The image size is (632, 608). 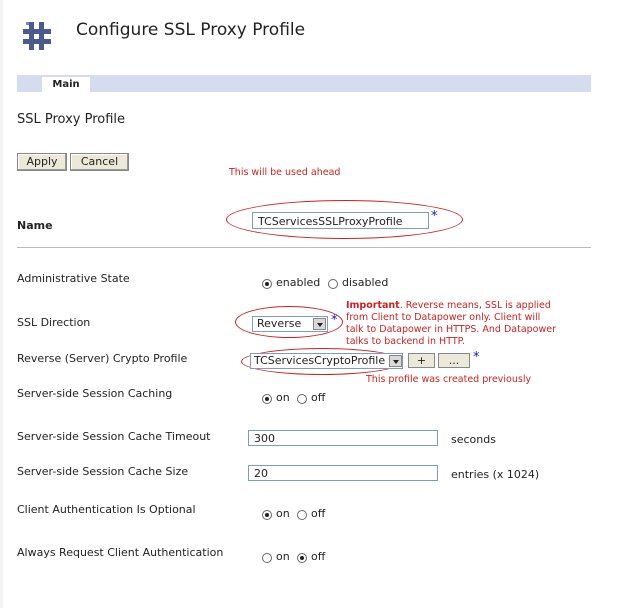 What do you see at coordinates (318, 513) in the screenshot?
I see `client-auth-optional-off-label: off` at bounding box center [318, 513].